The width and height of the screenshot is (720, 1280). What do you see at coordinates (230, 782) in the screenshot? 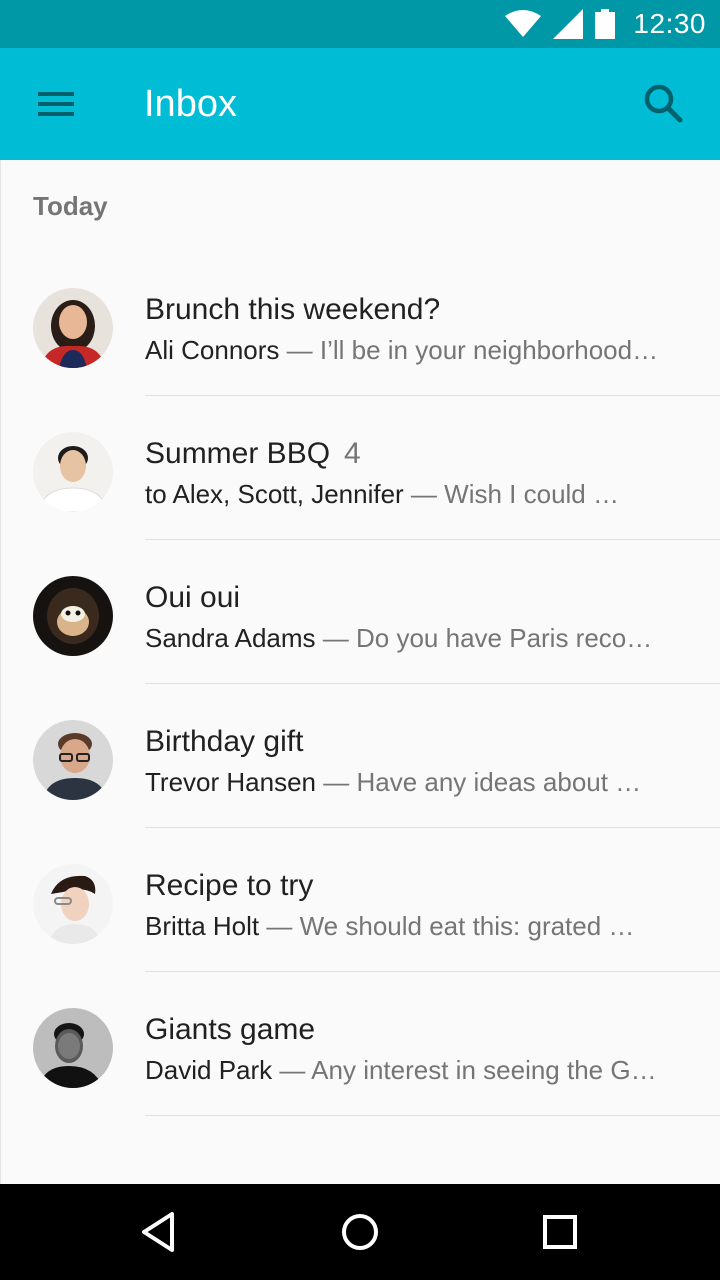
I see `message-sender: Trevor Hansen` at bounding box center [230, 782].